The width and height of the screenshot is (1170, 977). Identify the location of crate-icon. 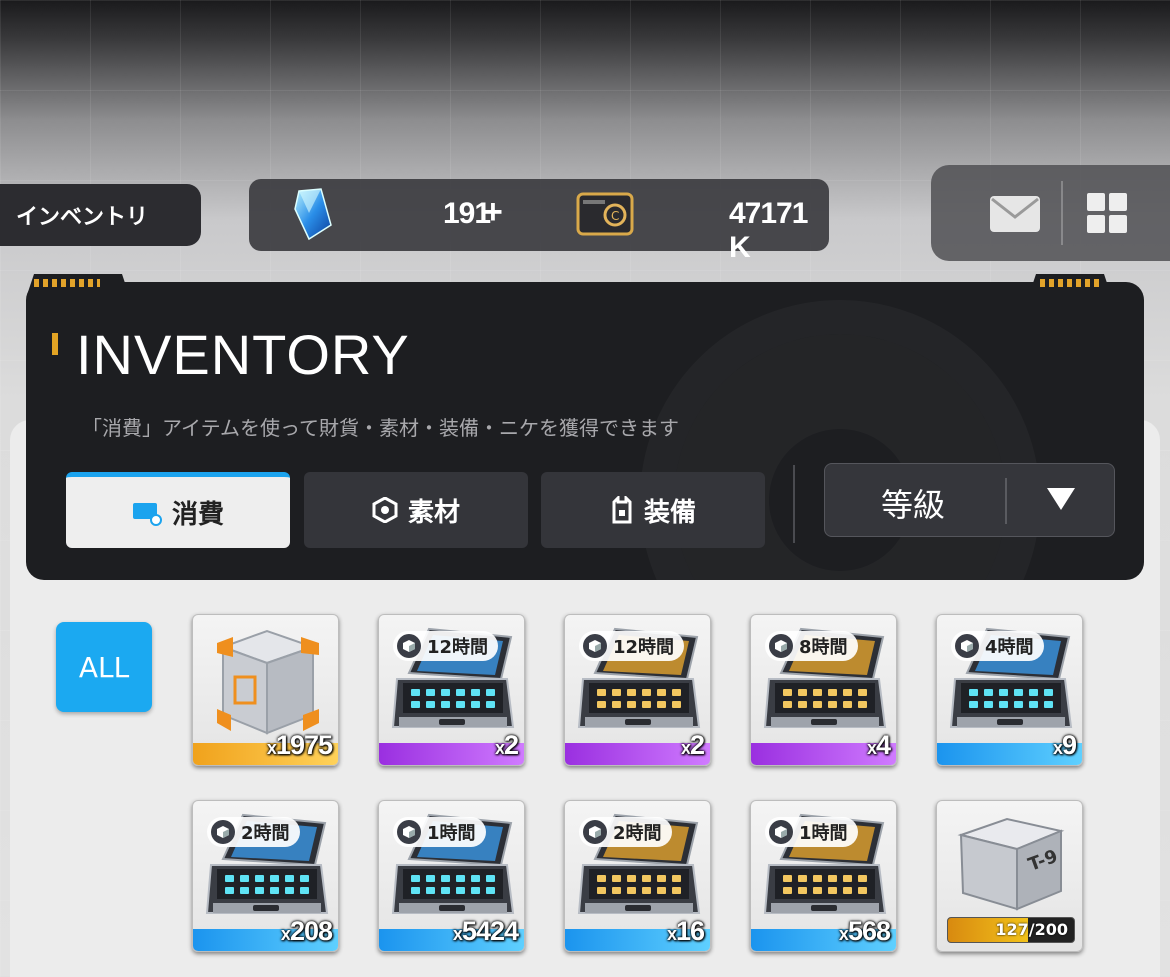
(268, 682).